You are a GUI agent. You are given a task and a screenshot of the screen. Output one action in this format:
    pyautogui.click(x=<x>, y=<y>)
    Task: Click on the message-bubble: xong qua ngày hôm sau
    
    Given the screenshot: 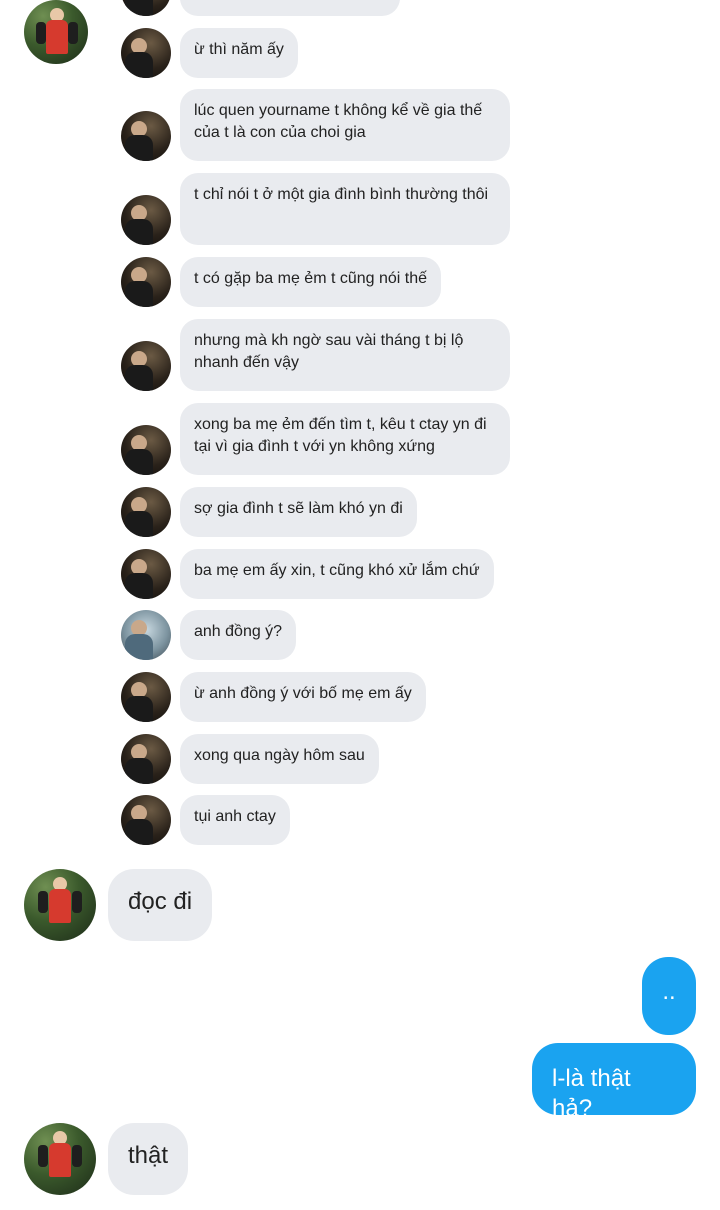 What is the action you would take?
    pyautogui.click(x=279, y=759)
    